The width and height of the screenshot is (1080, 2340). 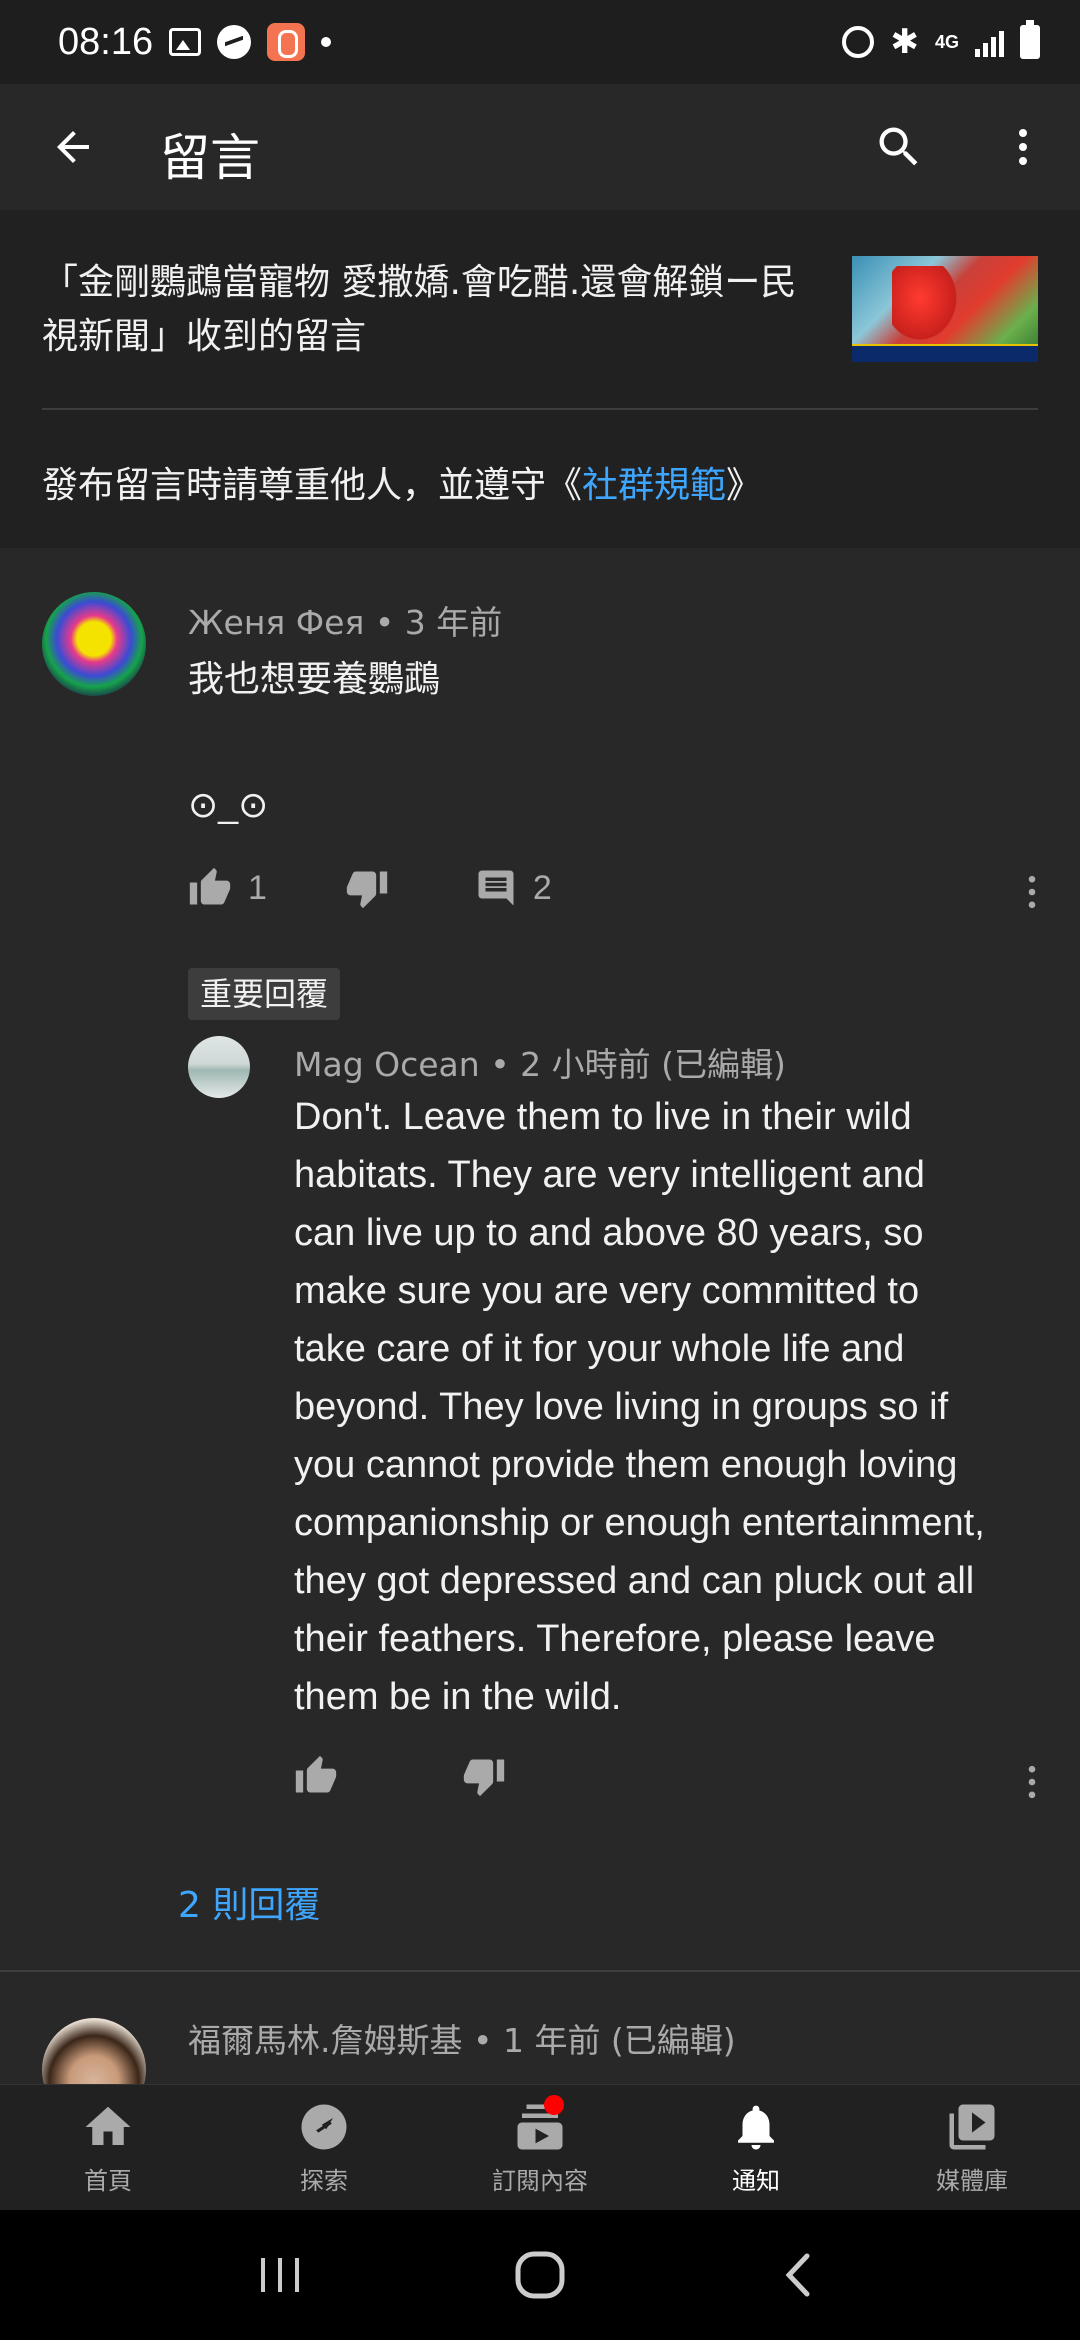 What do you see at coordinates (989, 42) in the screenshot?
I see `signal-strength-icon` at bounding box center [989, 42].